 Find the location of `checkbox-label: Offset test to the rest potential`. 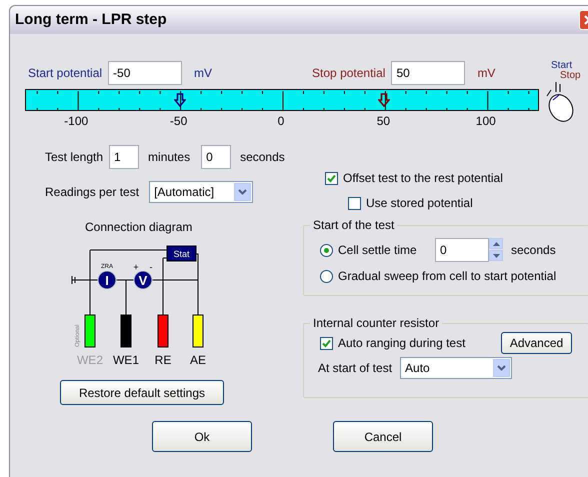

checkbox-label: Offset test to the rest potential is located at coordinates (423, 178).